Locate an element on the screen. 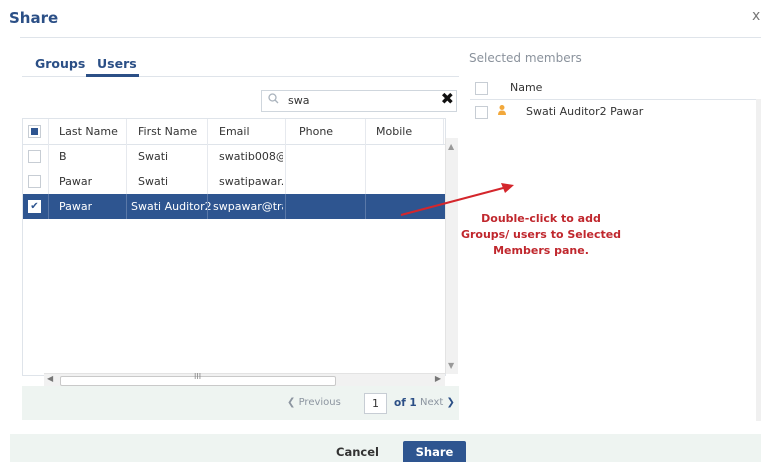  annotation-line-2: Groups/ users to Selected is located at coordinates (541, 234).